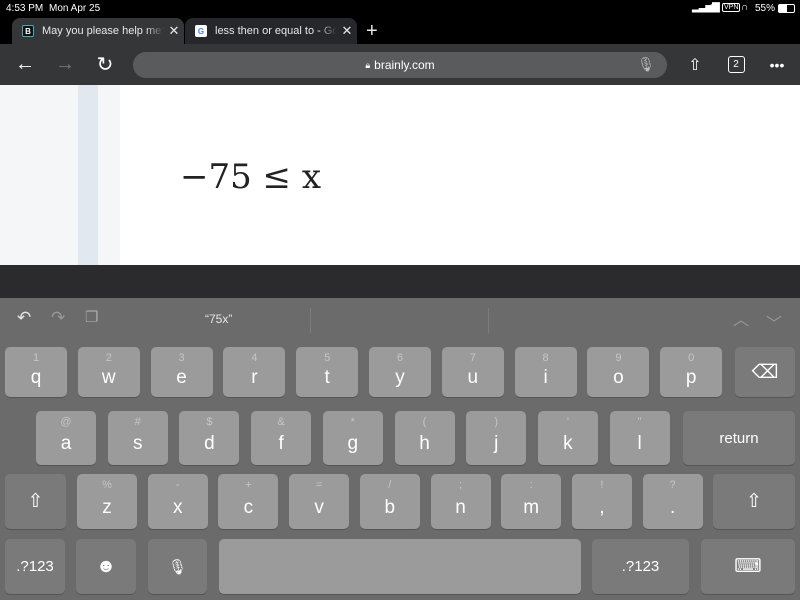 This screenshot has height=600, width=800. I want to click on key-e: 3e, so click(181, 372).